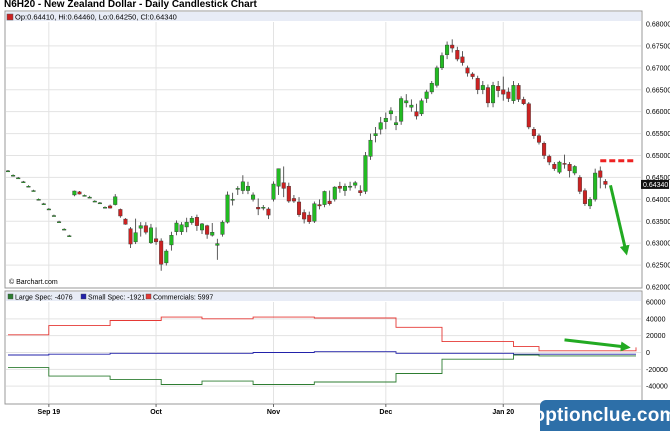 The image size is (670, 431). What do you see at coordinates (656, 303) in the screenshot?
I see `cot-tick-label: 60000` at bounding box center [656, 303].